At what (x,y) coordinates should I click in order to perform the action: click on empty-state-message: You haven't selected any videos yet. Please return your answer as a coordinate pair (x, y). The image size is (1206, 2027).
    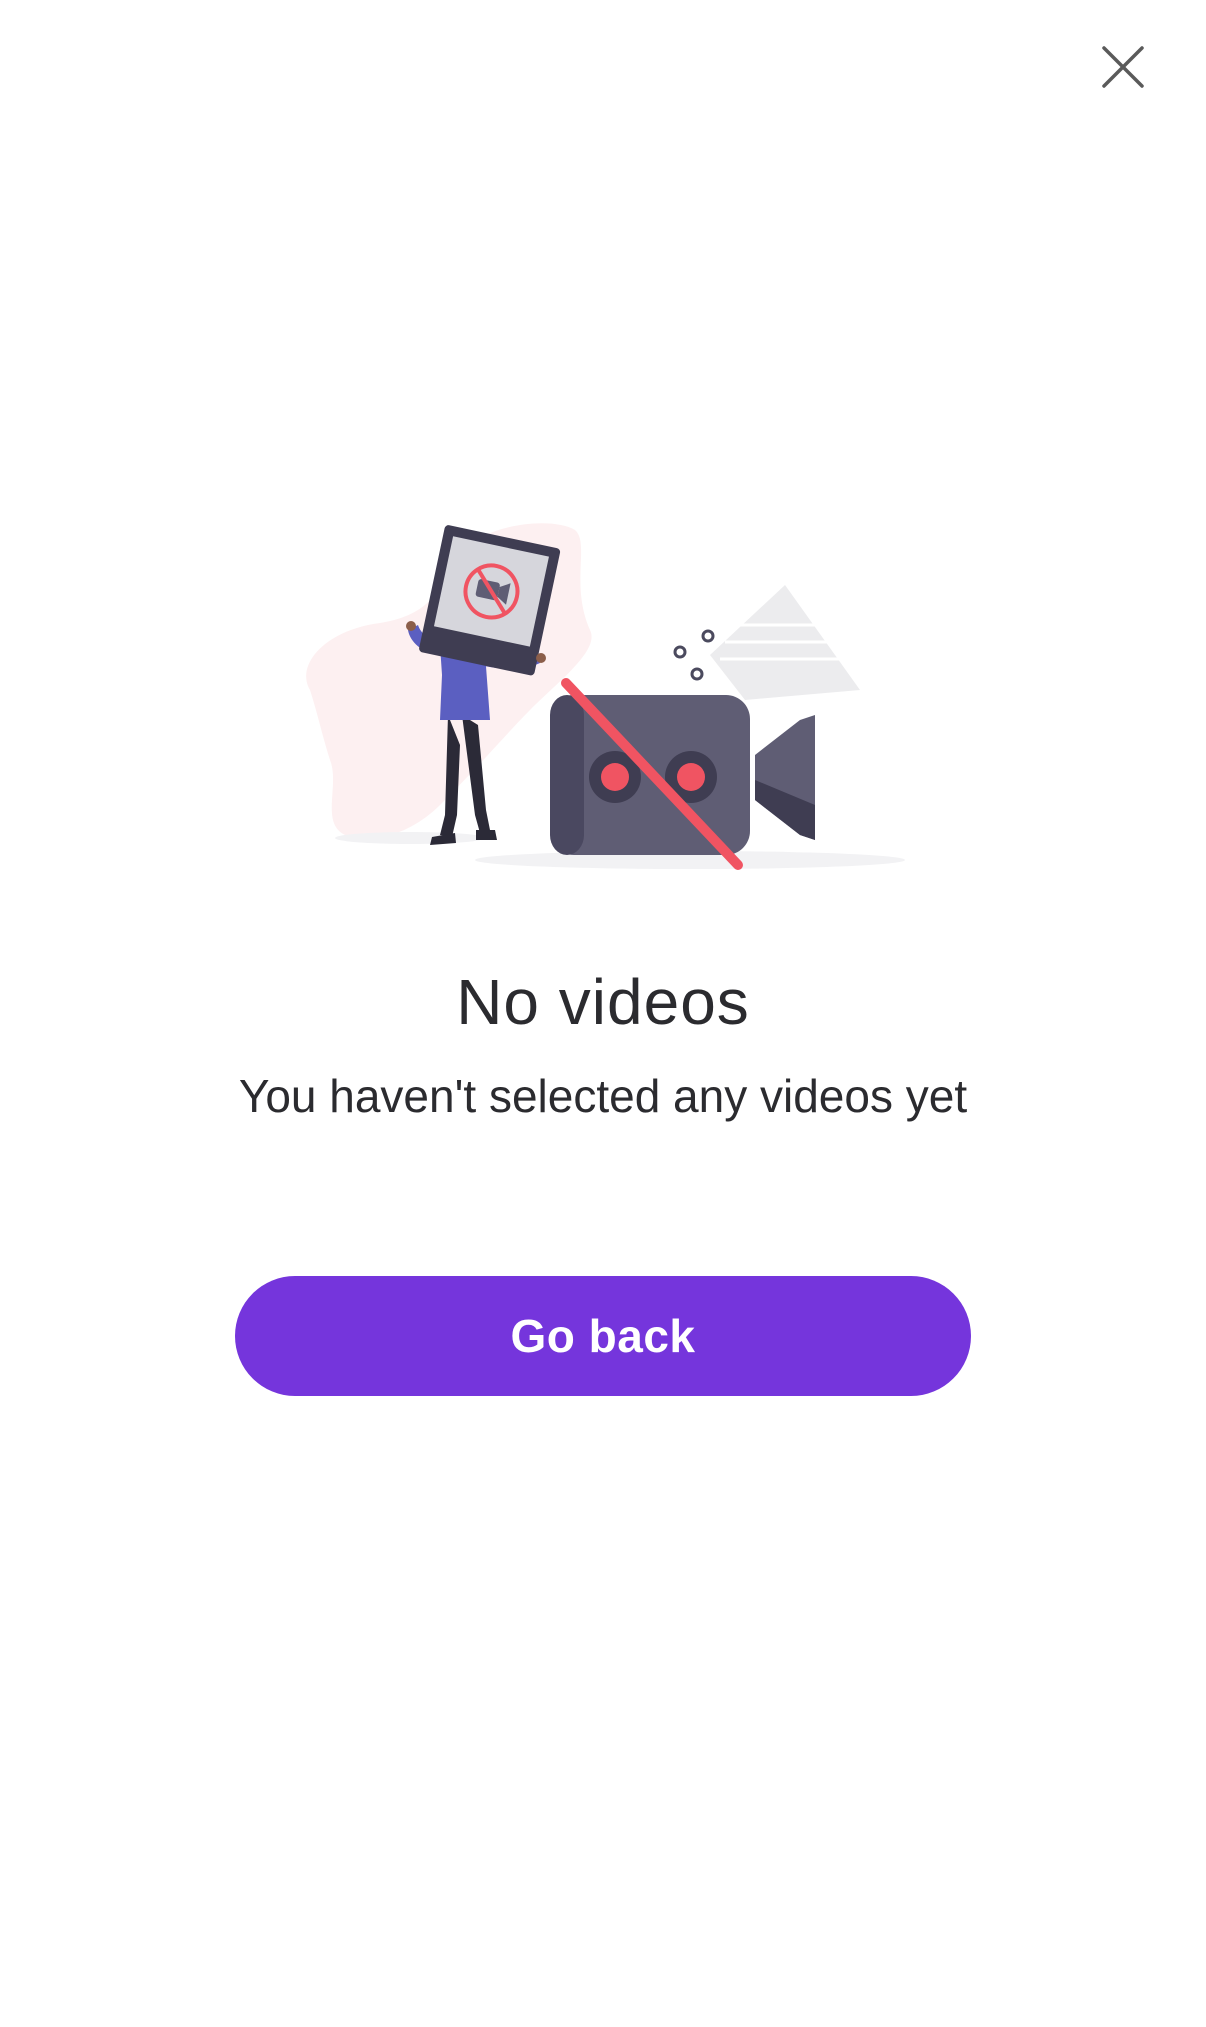
    Looking at the image, I should click on (603, 1096).